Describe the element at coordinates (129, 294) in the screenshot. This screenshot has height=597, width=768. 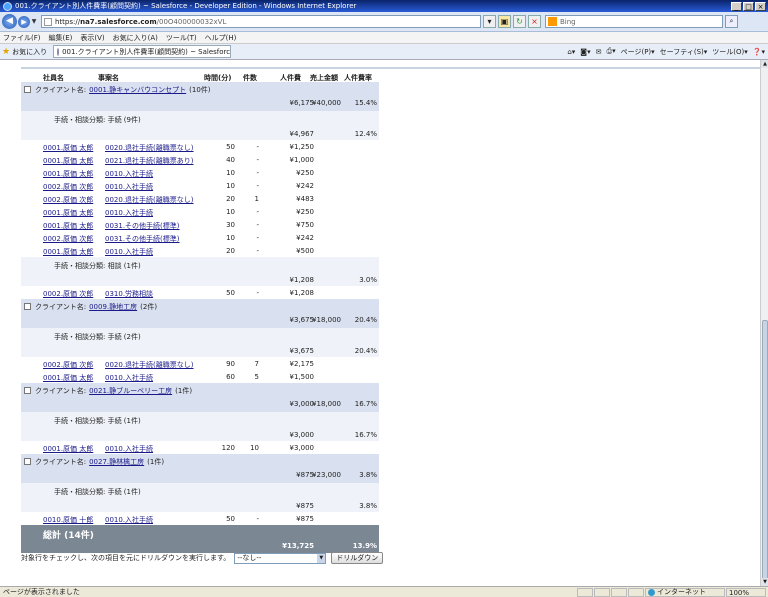
I see `case-link: 0310.労務相談` at that location.